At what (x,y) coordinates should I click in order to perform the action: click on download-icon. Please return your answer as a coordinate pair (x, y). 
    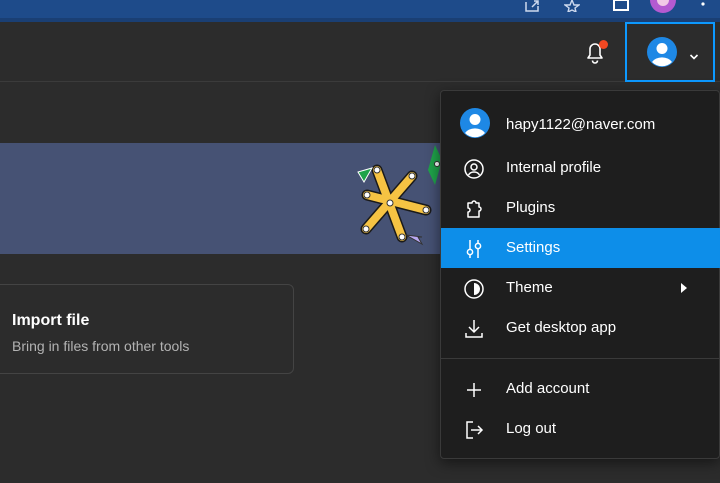
    Looking at the image, I should click on (474, 329).